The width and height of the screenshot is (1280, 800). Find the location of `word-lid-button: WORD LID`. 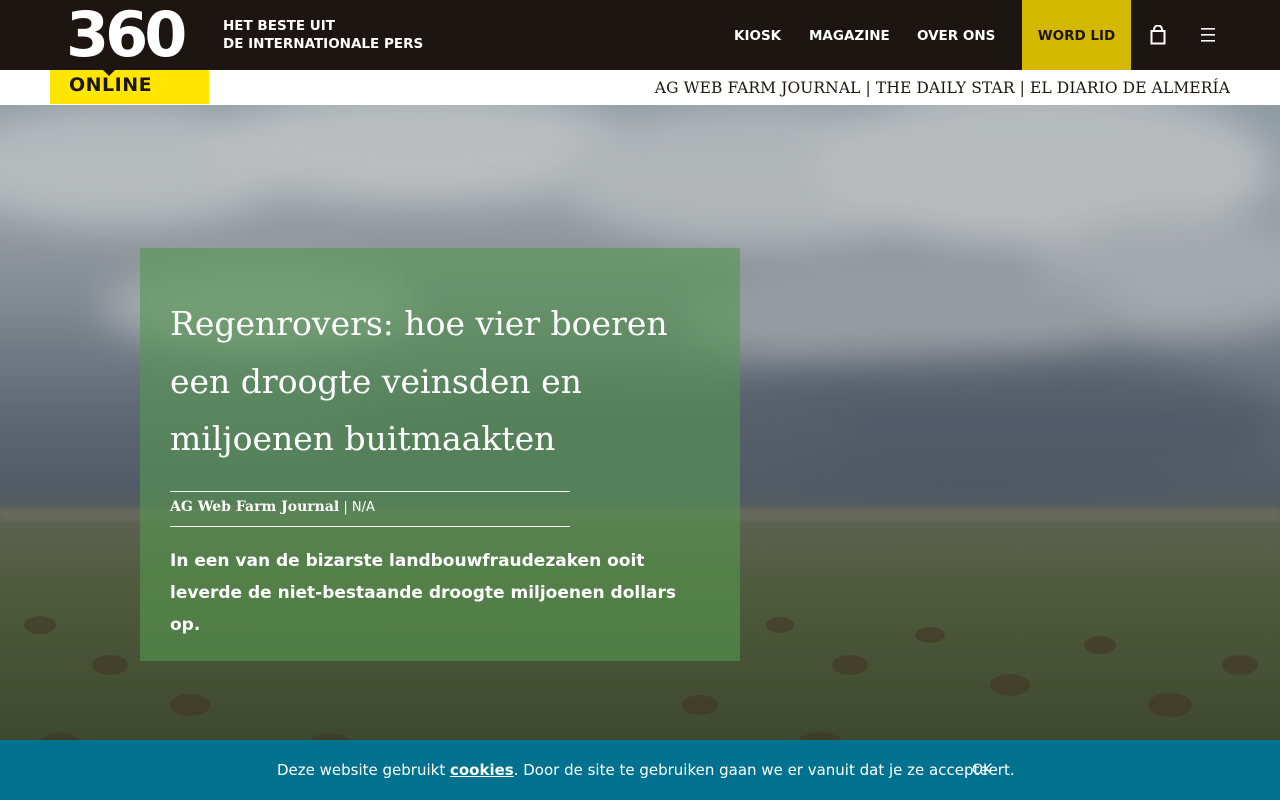

word-lid-button: WORD LID is located at coordinates (1076, 35).